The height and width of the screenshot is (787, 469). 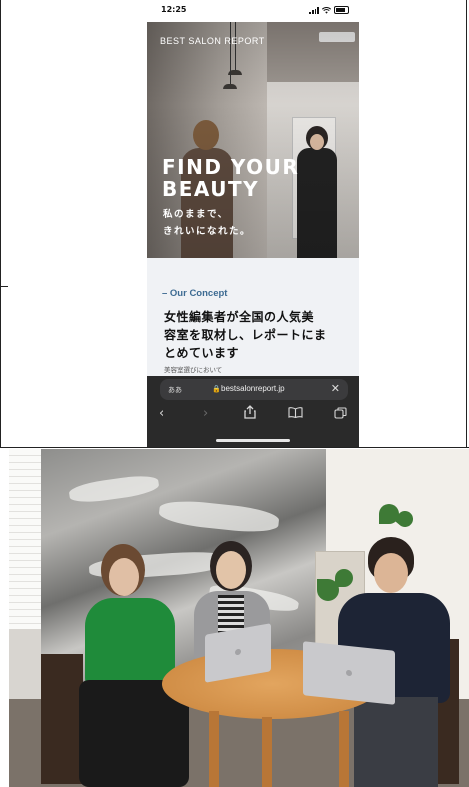 I want to click on status-bar: 12:25, so click(x=253, y=11).